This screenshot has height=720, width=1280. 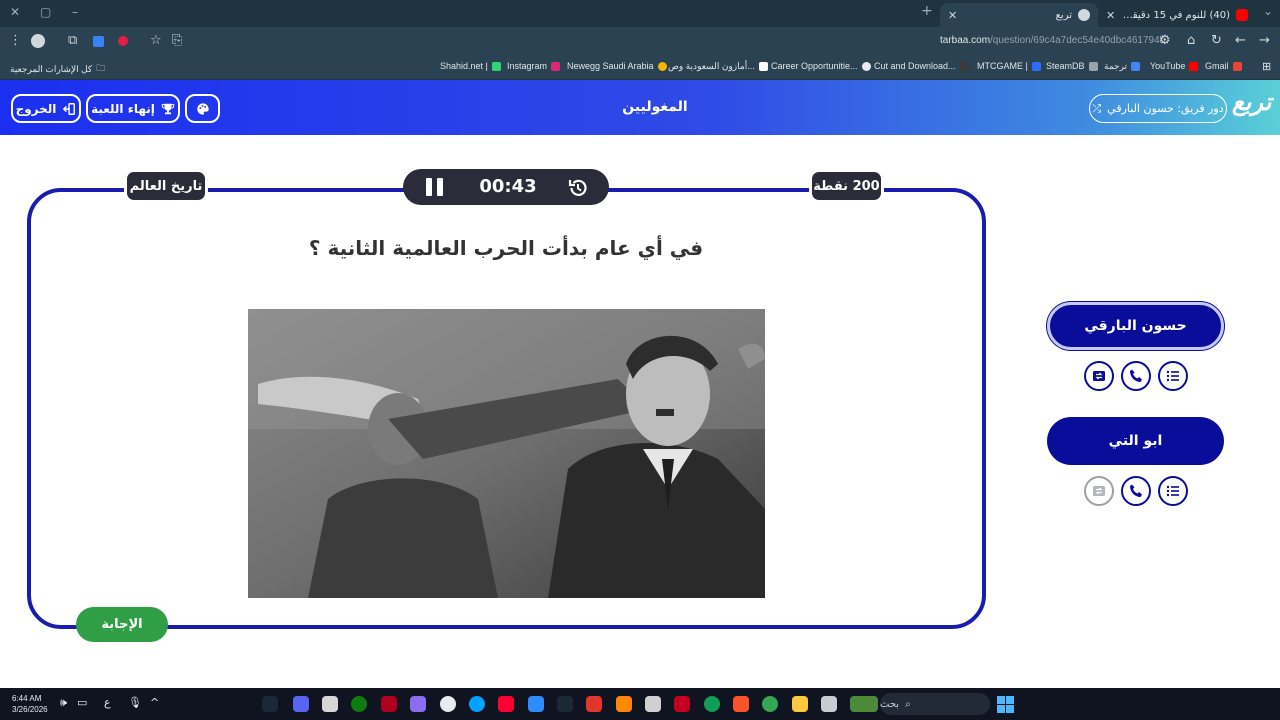 What do you see at coordinates (202, 108) in the screenshot?
I see `theme-button` at bounding box center [202, 108].